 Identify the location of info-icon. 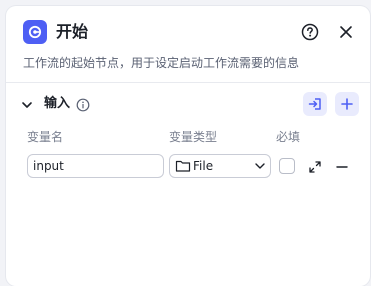
(83, 104).